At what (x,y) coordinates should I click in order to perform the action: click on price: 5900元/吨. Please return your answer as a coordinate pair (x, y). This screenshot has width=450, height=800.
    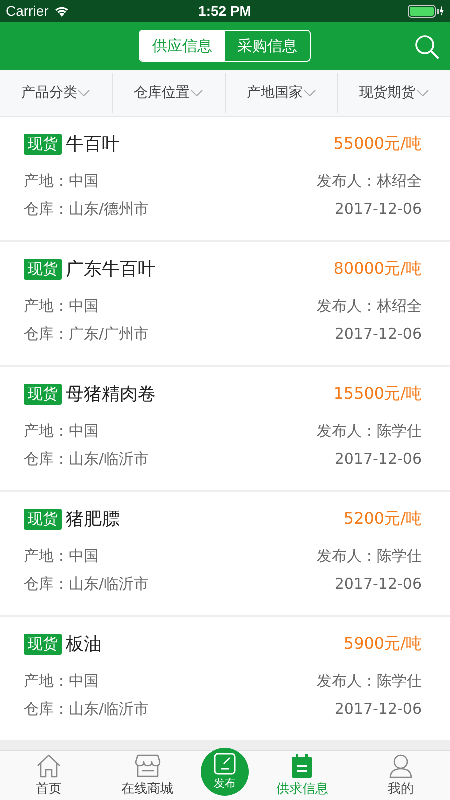
    Looking at the image, I should click on (383, 644).